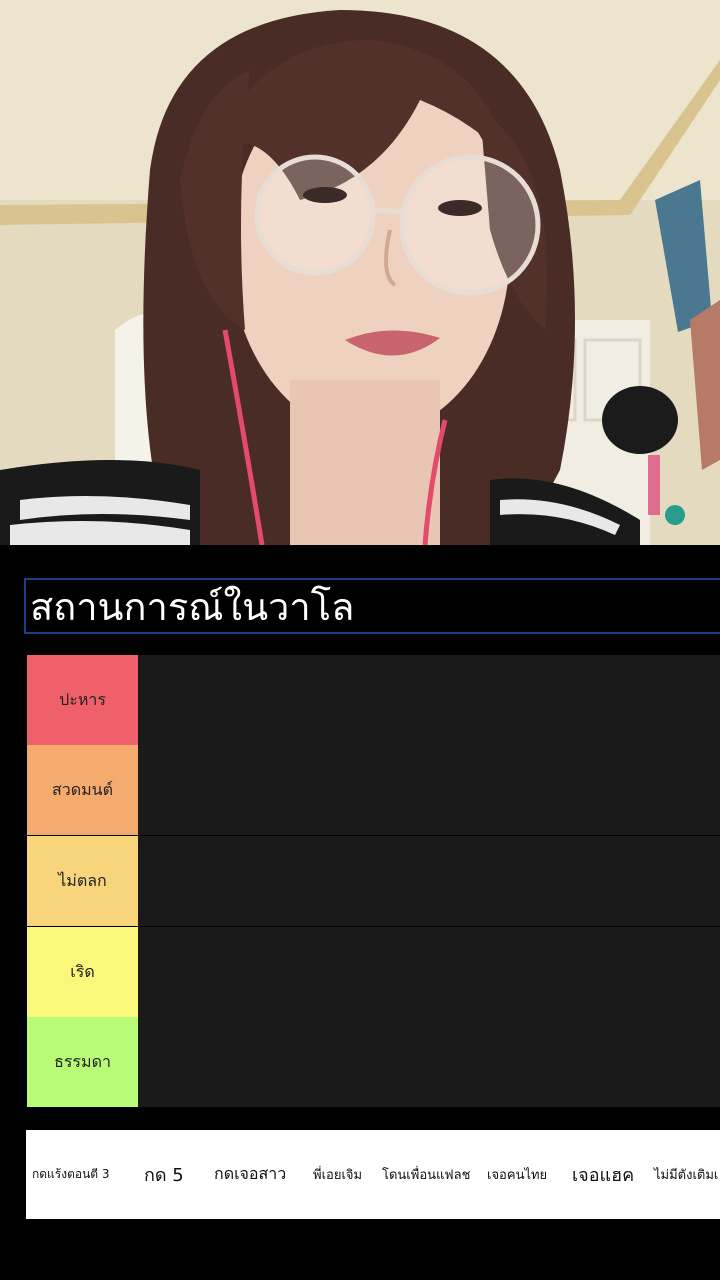 The height and width of the screenshot is (1280, 720). Describe the element at coordinates (82, 700) in the screenshot. I see `tier-label: ปะหาร` at that location.